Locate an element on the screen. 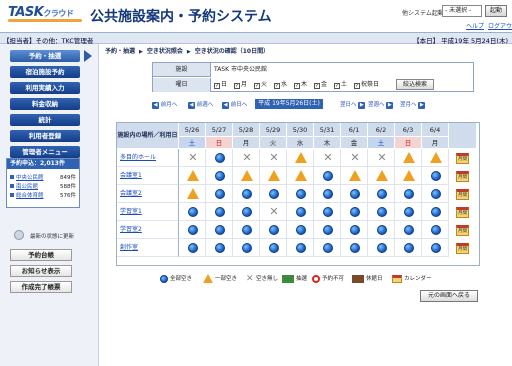 This screenshot has height=366, width=512. refresh-link: 最新の状態に更新 is located at coordinates (52, 236).